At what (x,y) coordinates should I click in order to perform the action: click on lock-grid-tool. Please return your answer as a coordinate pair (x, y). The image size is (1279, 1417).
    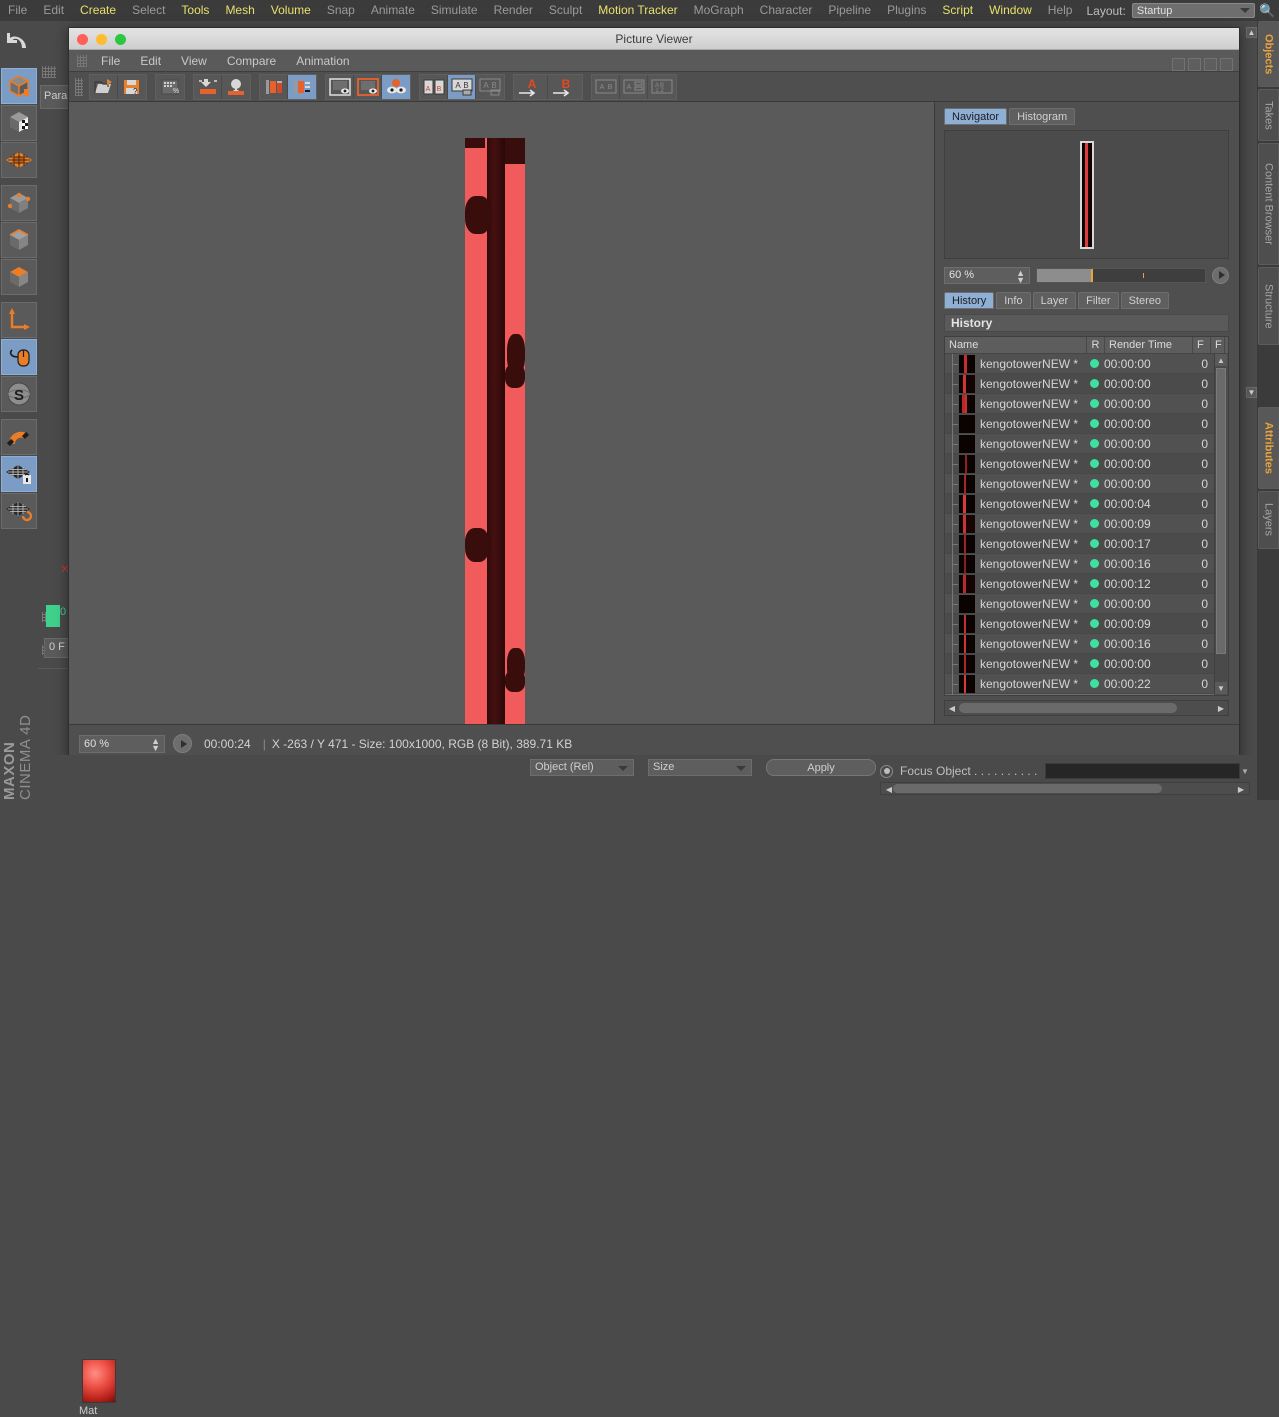
    Looking at the image, I should click on (19, 474).